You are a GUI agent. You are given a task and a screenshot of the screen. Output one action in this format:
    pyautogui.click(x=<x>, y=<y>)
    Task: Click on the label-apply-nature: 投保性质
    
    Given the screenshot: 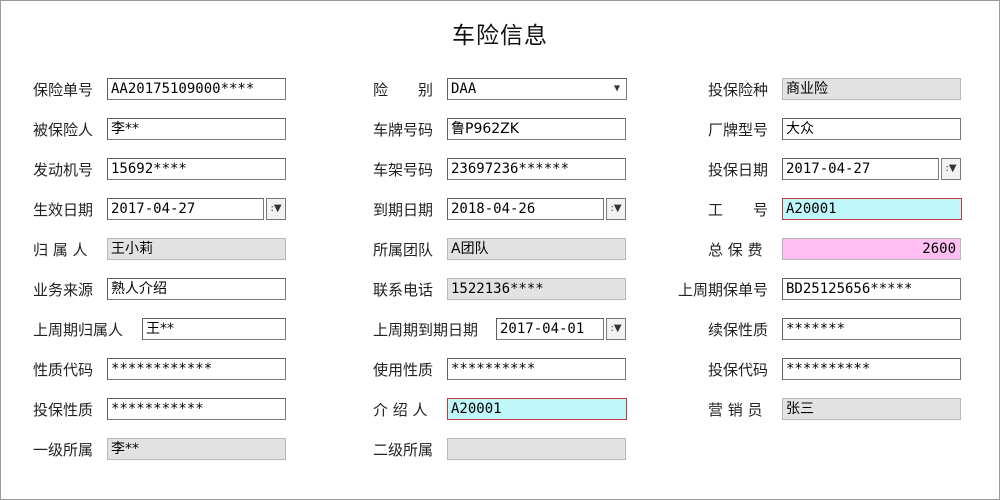 What is the action you would take?
    pyautogui.click(x=63, y=410)
    